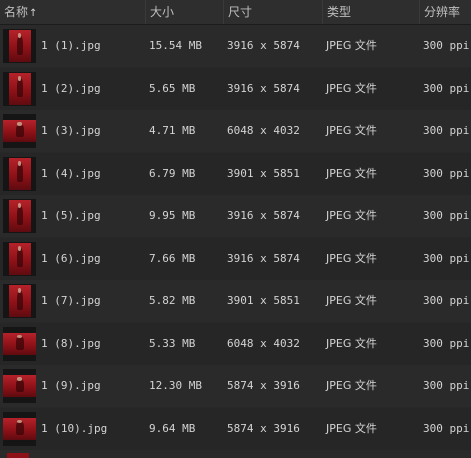 The height and width of the screenshot is (458, 471). I want to click on file-name: 1 (5).jpg, so click(71, 215).